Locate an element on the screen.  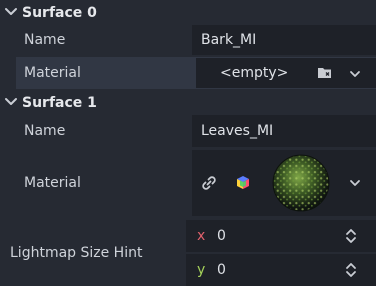
surface-0-material-value: <empty> is located at coordinates (254, 73).